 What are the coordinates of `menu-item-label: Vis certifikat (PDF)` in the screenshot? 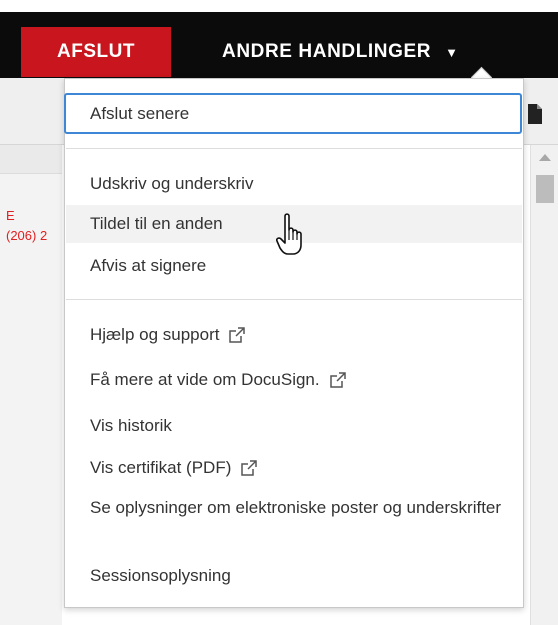 It's located at (161, 467).